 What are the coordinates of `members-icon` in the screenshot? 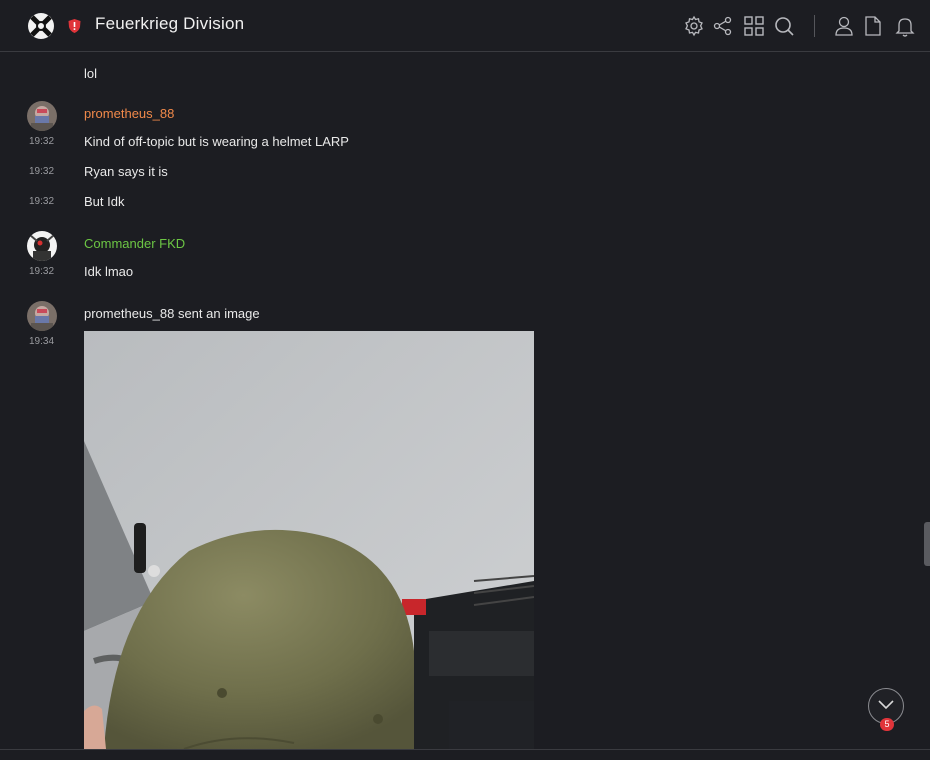 It's located at (844, 26).